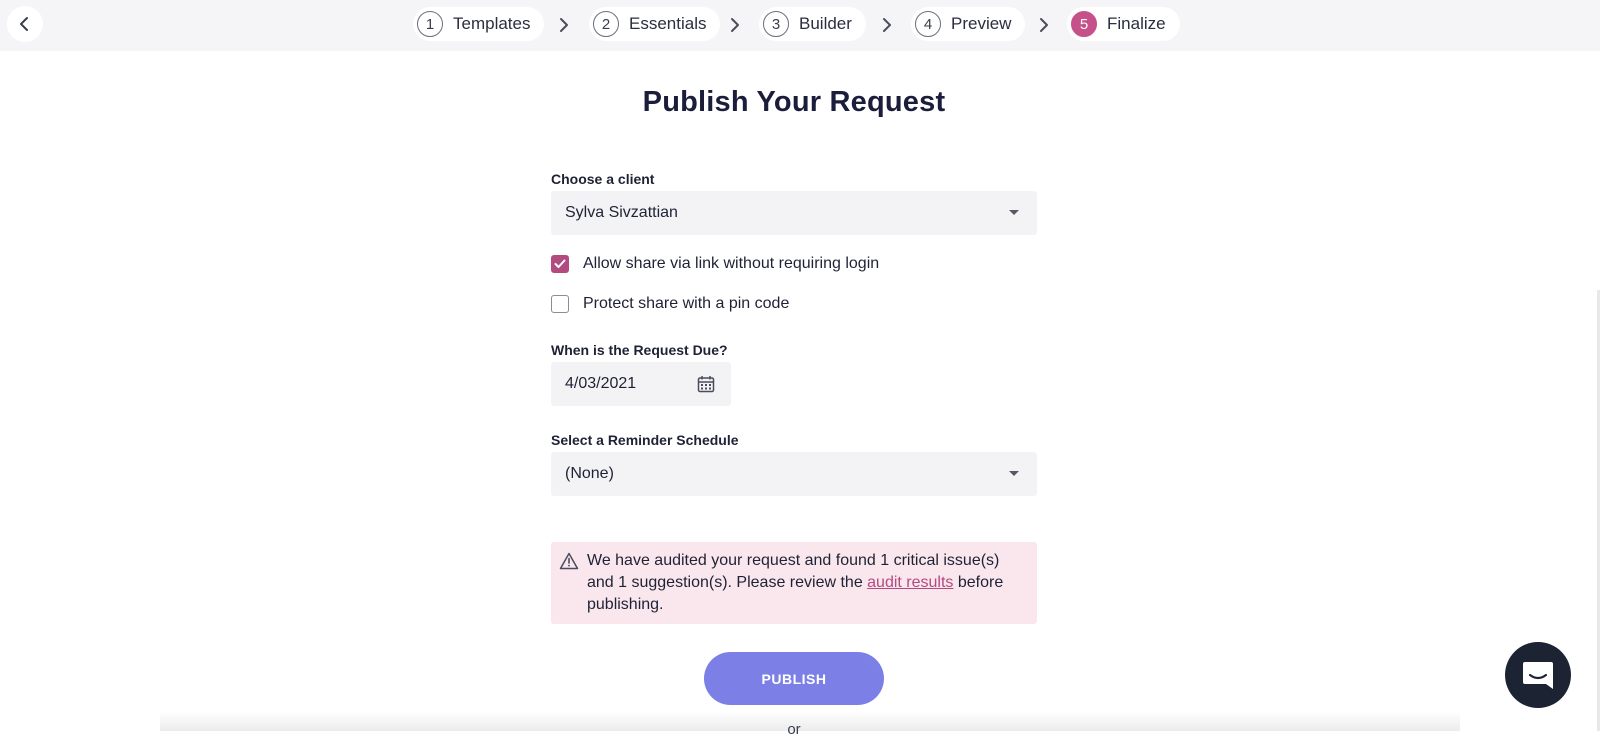  What do you see at coordinates (430, 24) in the screenshot?
I see `step-number: 1` at bounding box center [430, 24].